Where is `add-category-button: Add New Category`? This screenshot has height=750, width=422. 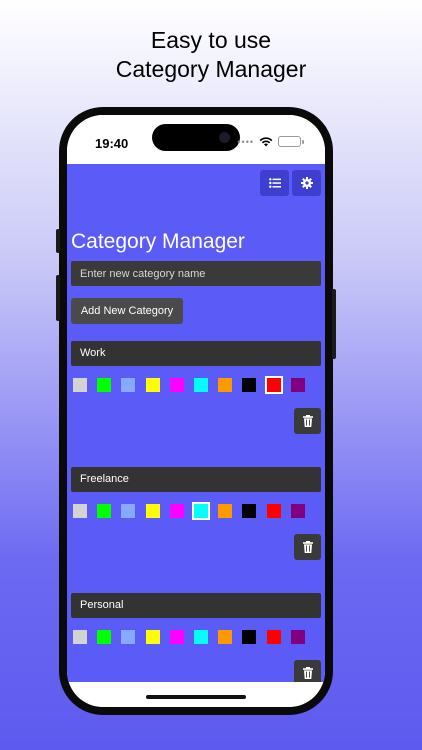 add-category-button: Add New Category is located at coordinates (127, 311).